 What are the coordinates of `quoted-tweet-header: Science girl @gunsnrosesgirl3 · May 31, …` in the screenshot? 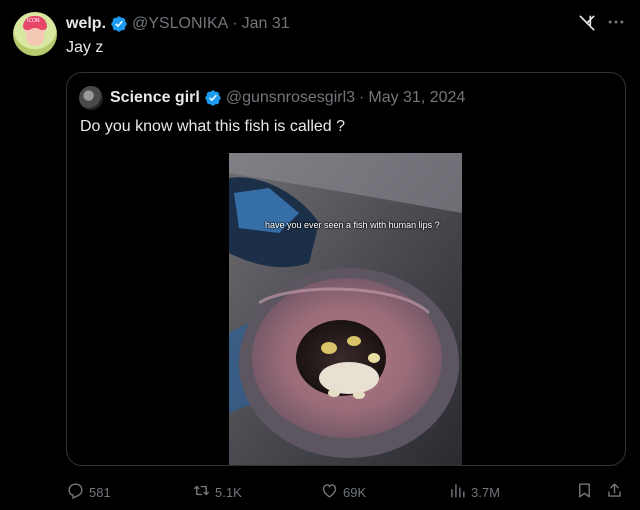 It's located at (287, 98).